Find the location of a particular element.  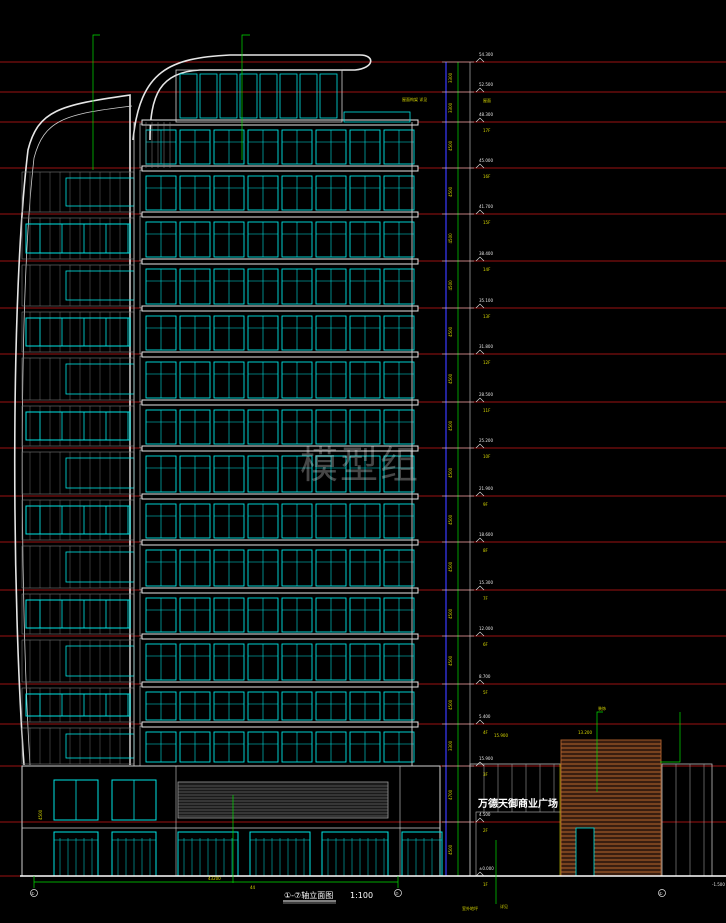

level-elevation: 28.500 is located at coordinates (486, 394).